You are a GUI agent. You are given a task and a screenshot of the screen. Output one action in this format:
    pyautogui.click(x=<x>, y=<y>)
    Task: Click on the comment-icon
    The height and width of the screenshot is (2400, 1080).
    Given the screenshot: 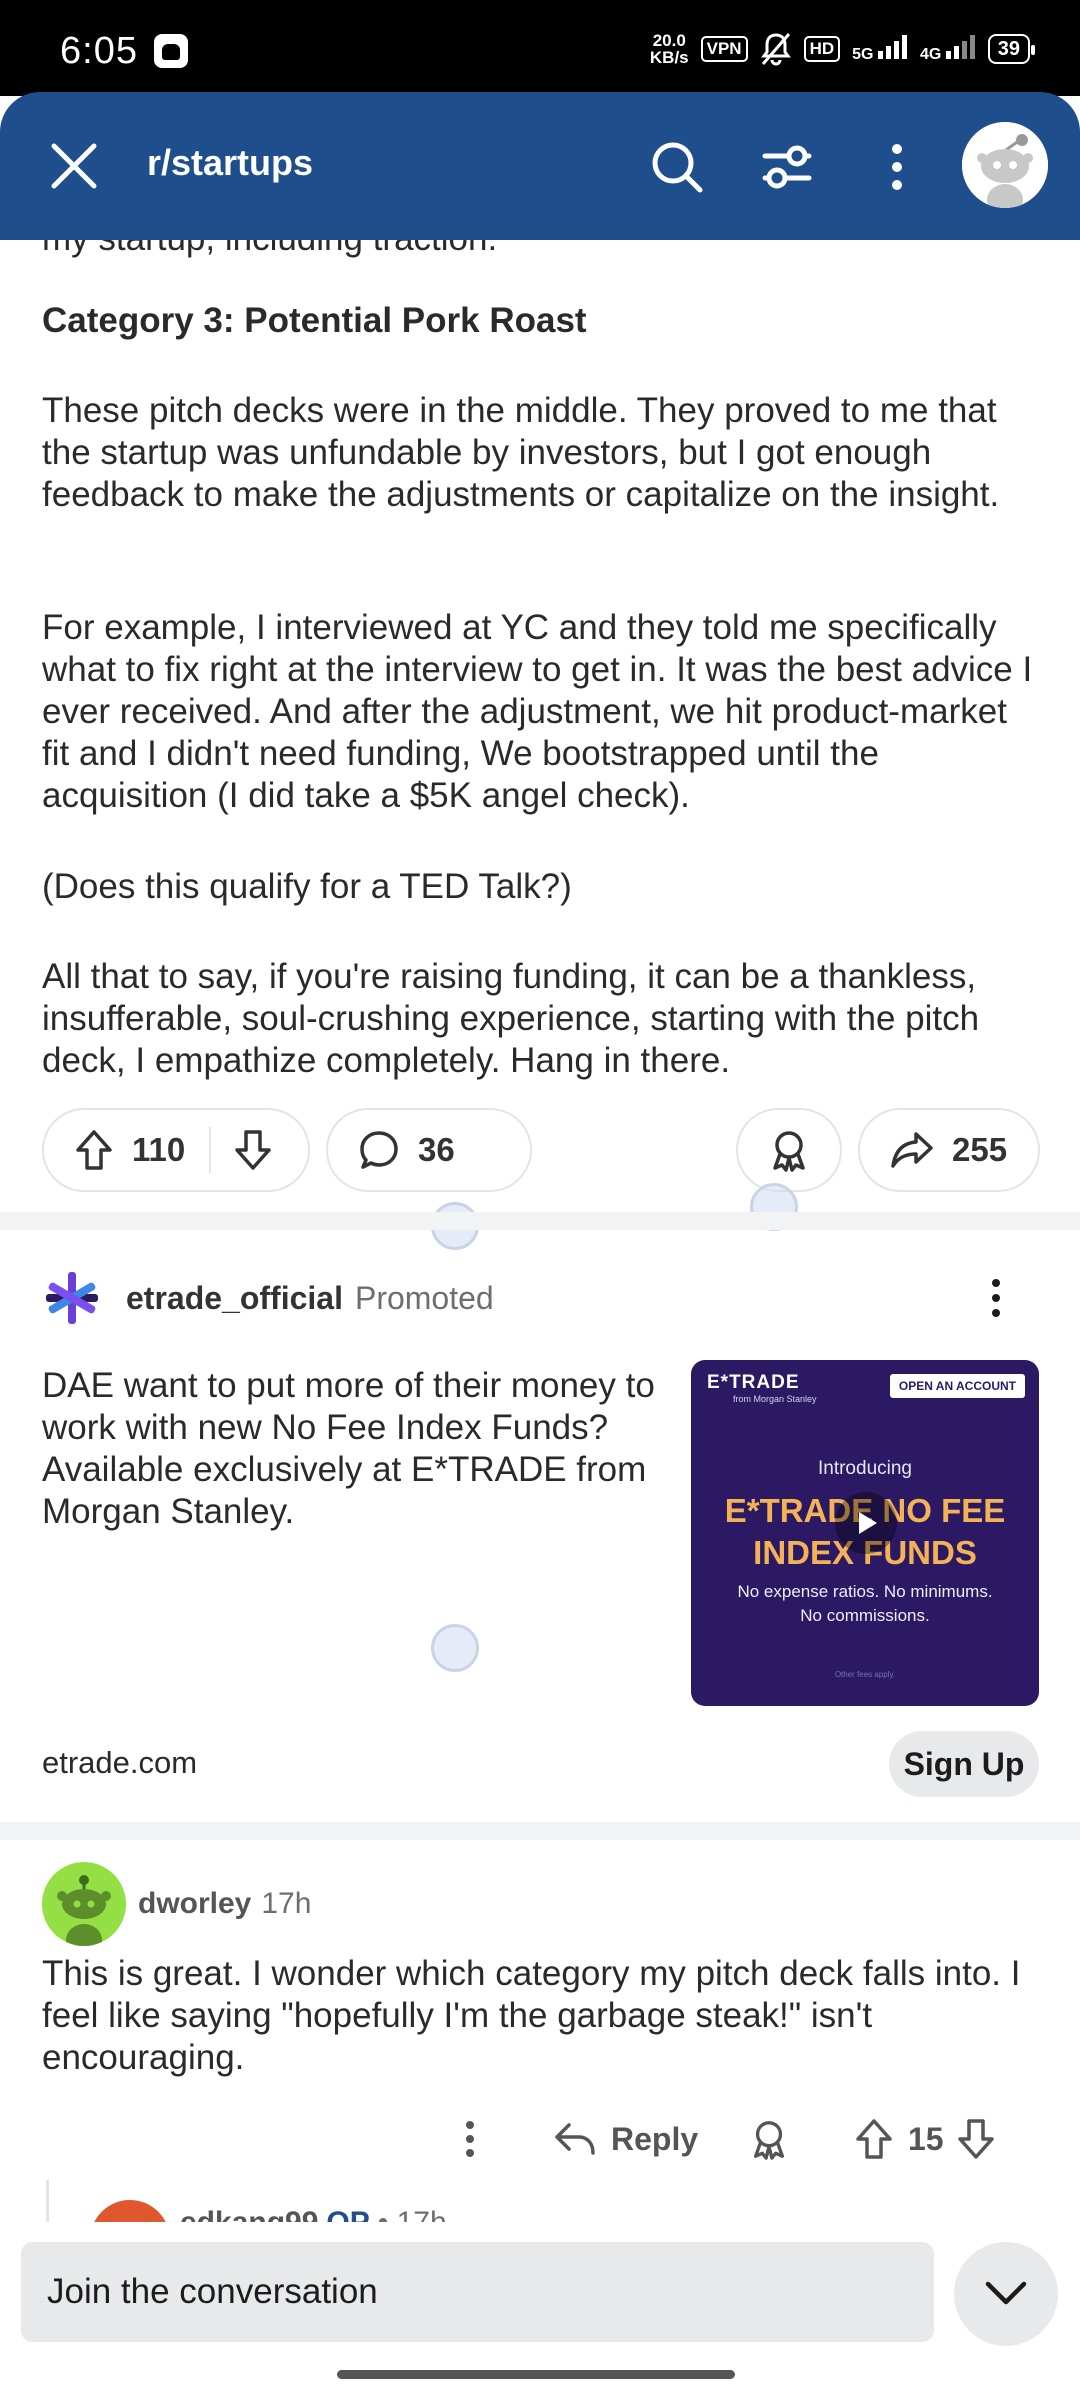 What is the action you would take?
    pyautogui.click(x=379, y=1150)
    